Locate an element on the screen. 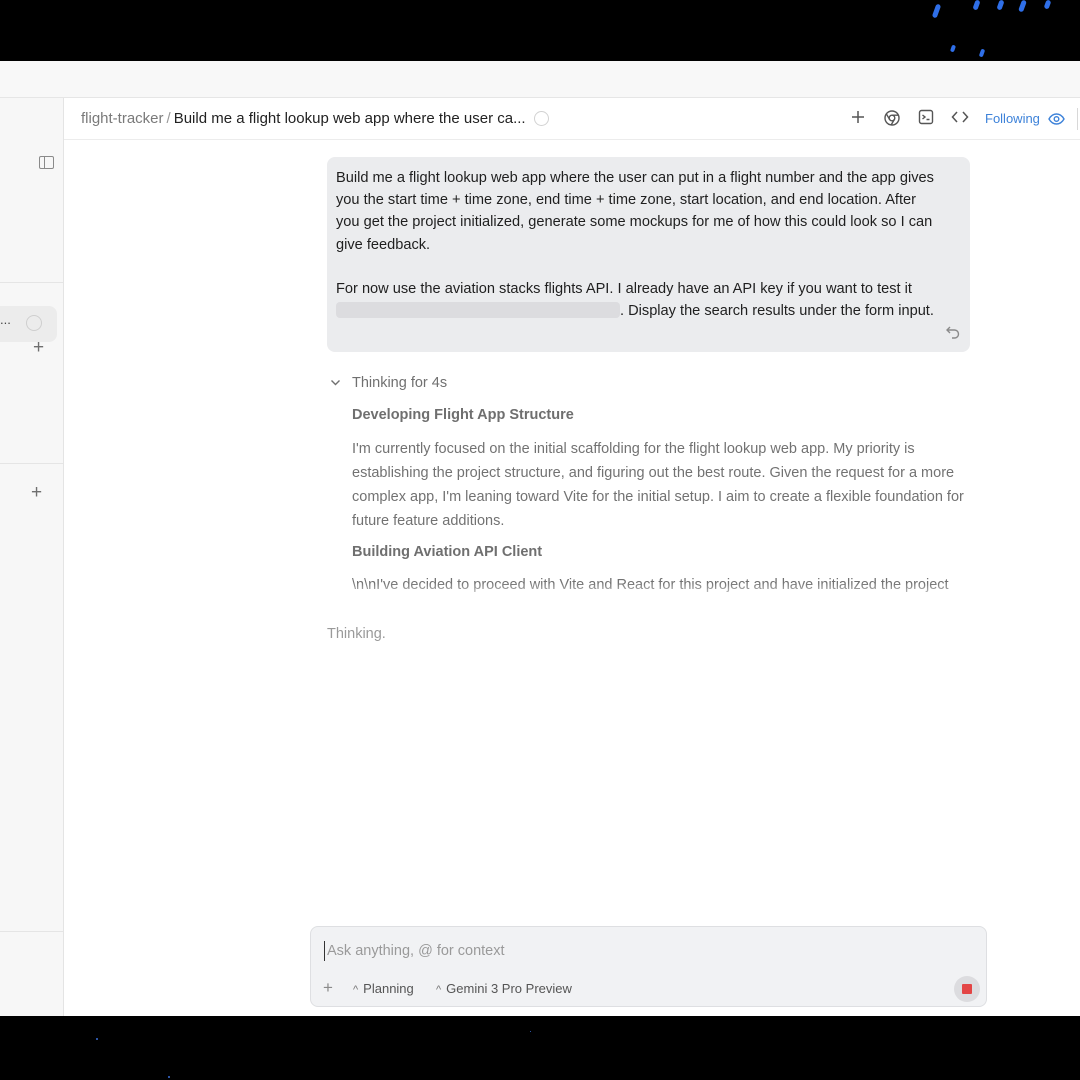  eye-icon is located at coordinates (1056, 120).